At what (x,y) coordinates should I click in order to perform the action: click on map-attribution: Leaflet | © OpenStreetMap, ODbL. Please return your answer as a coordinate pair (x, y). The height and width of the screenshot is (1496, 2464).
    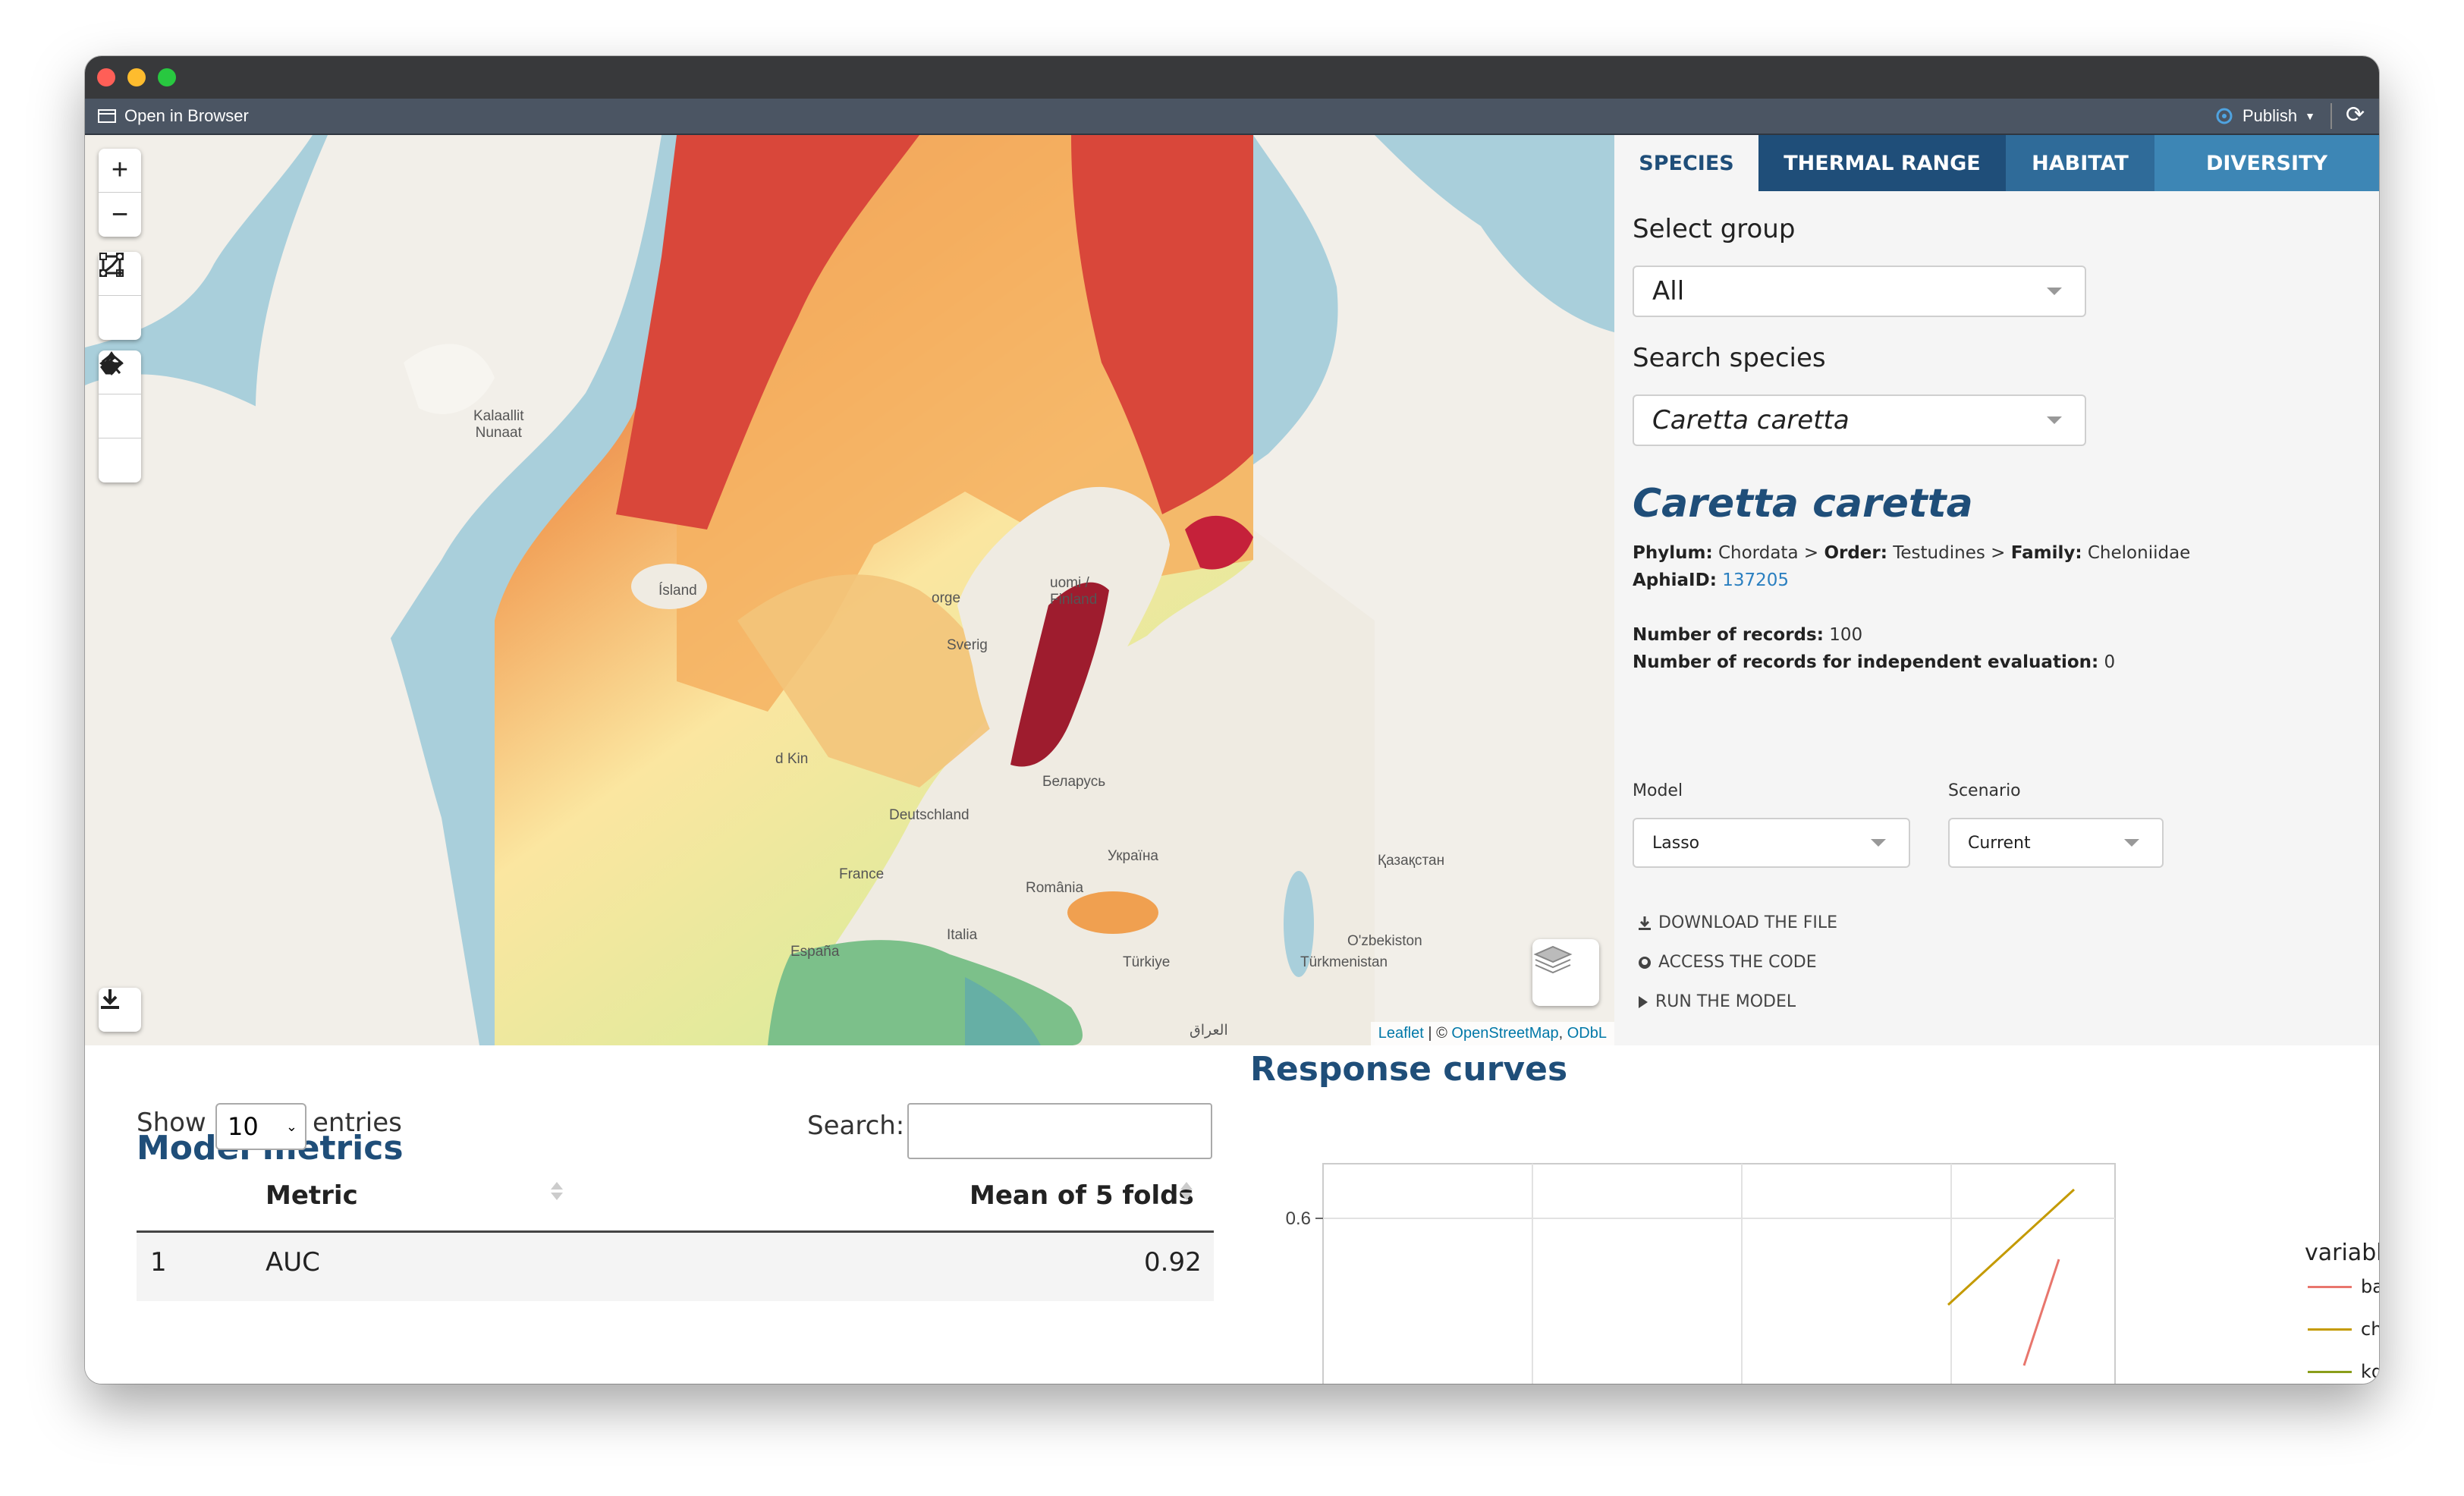
    Looking at the image, I should click on (1492, 1033).